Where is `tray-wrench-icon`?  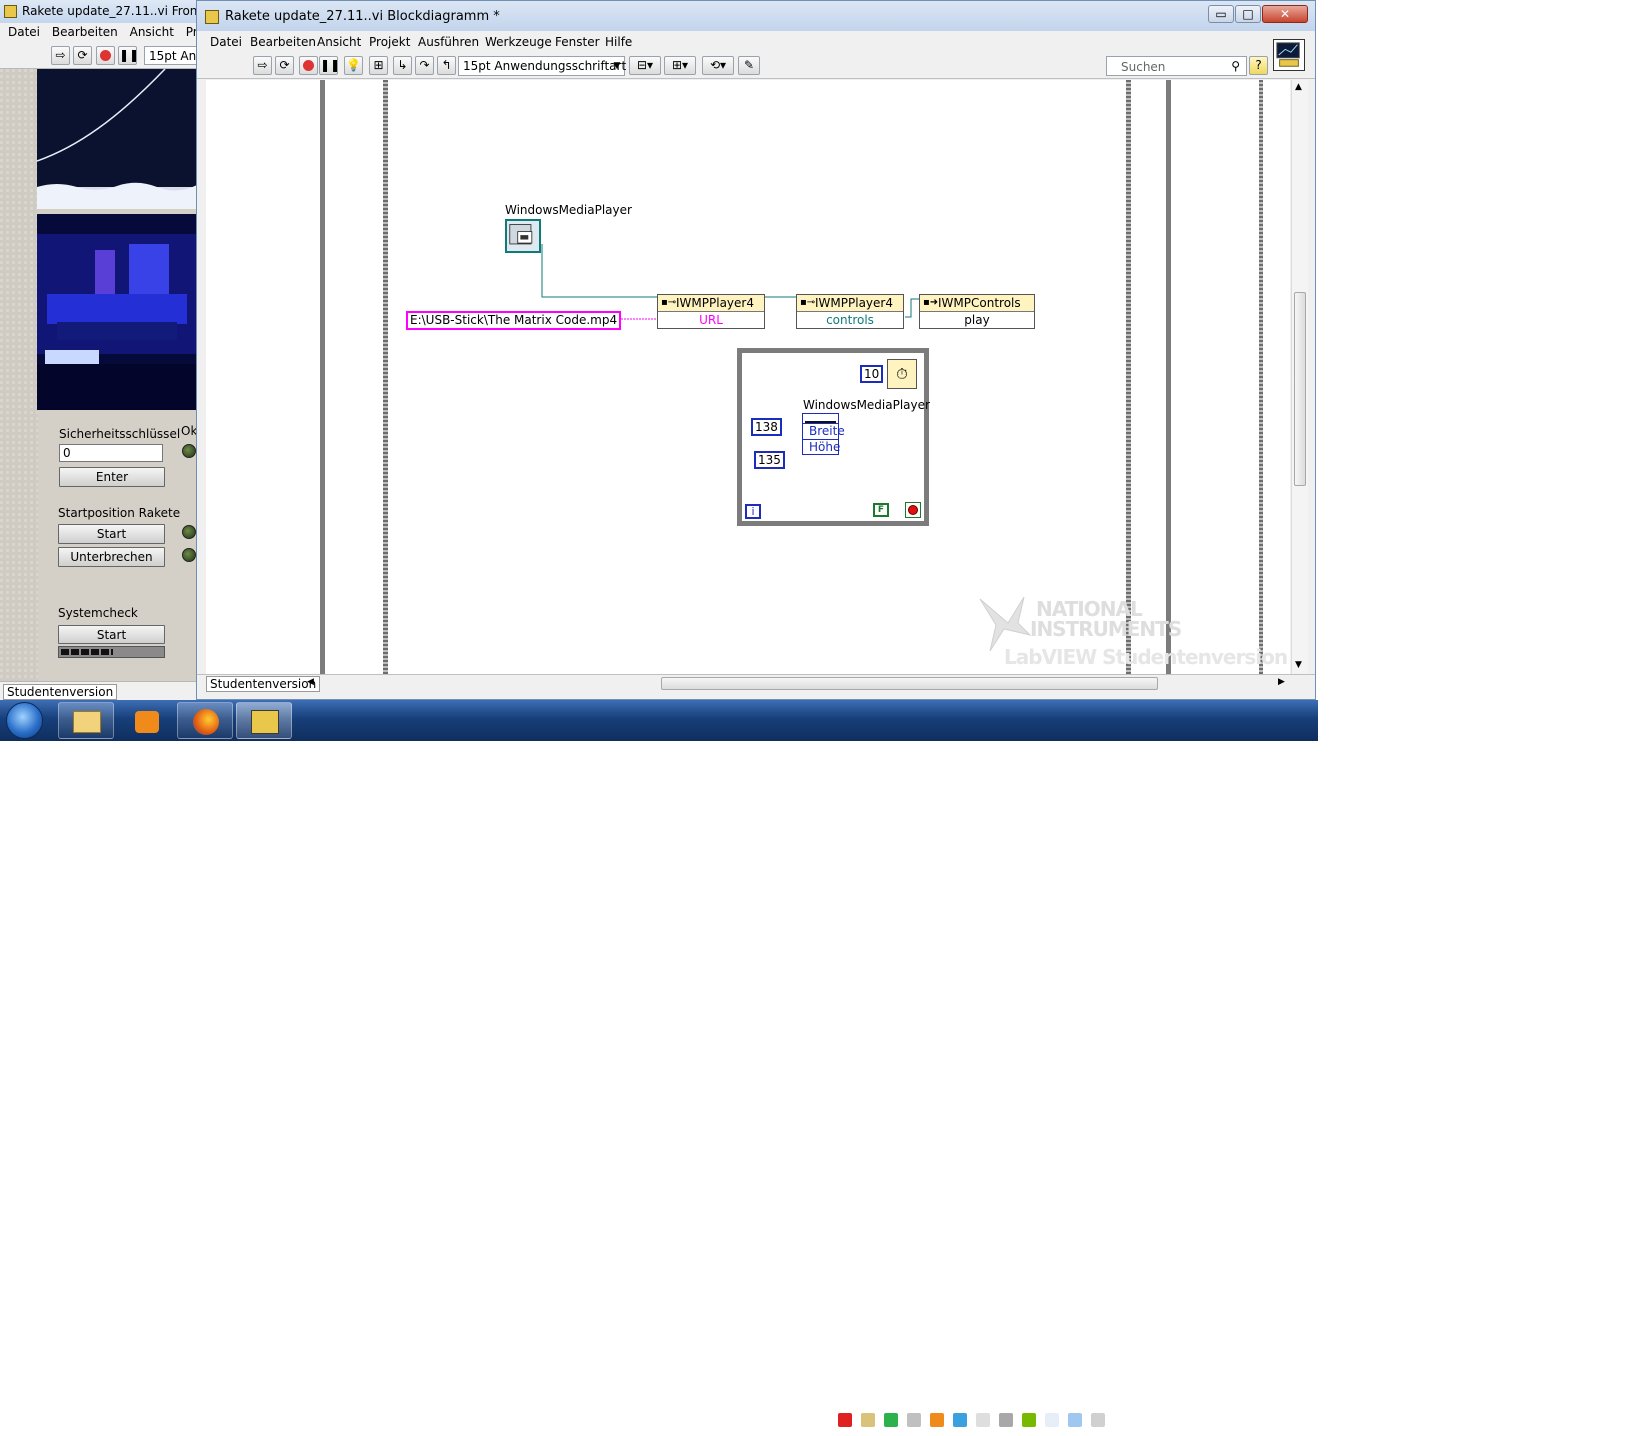
tray-wrench-icon is located at coordinates (914, 1420).